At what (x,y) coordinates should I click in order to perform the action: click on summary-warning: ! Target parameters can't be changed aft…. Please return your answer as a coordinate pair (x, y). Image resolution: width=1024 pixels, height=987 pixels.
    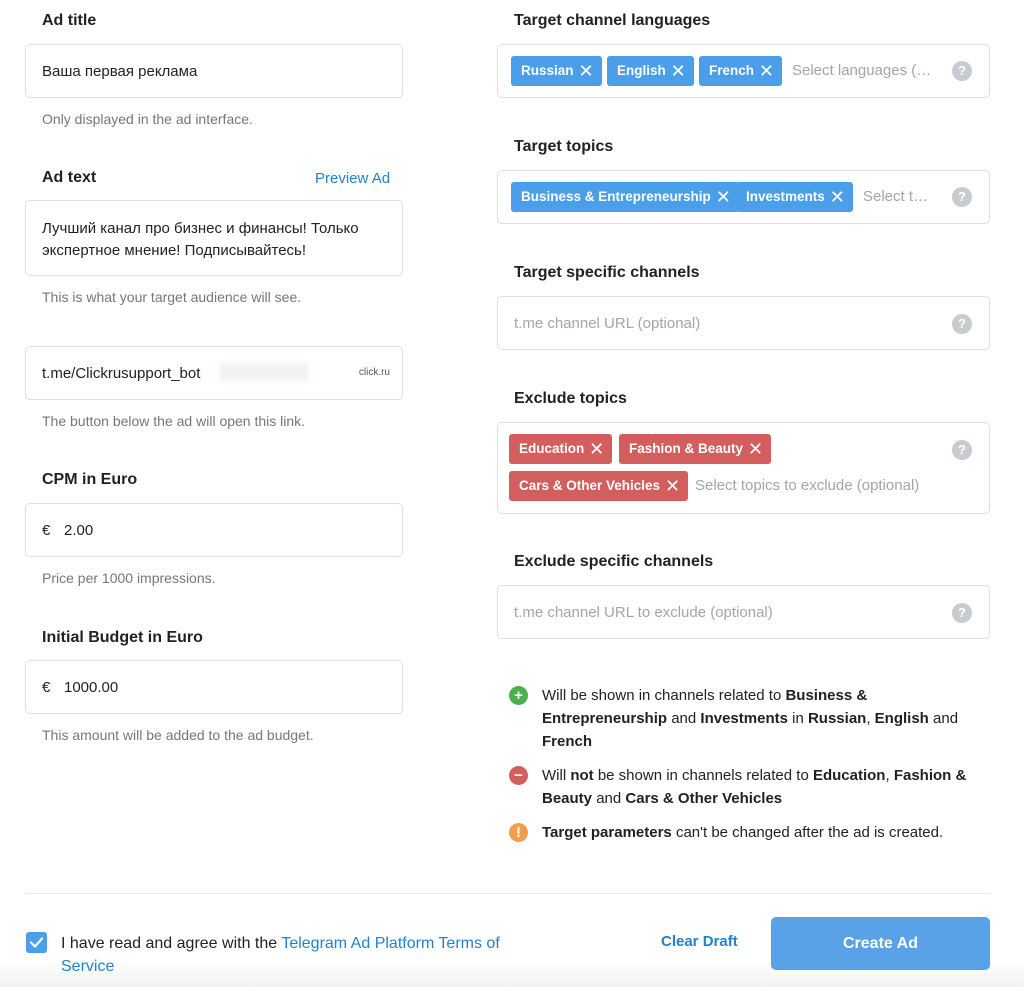
    Looking at the image, I should click on (744, 832).